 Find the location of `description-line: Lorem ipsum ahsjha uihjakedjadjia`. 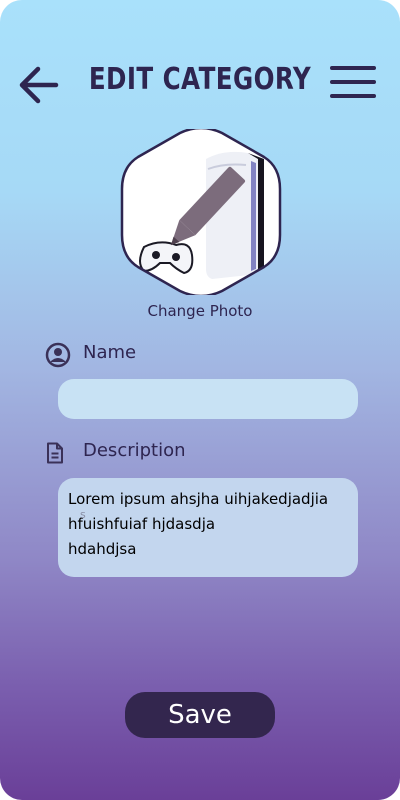

description-line: Lorem ipsum ahsjha uihjakedjadjia is located at coordinates (198, 499).